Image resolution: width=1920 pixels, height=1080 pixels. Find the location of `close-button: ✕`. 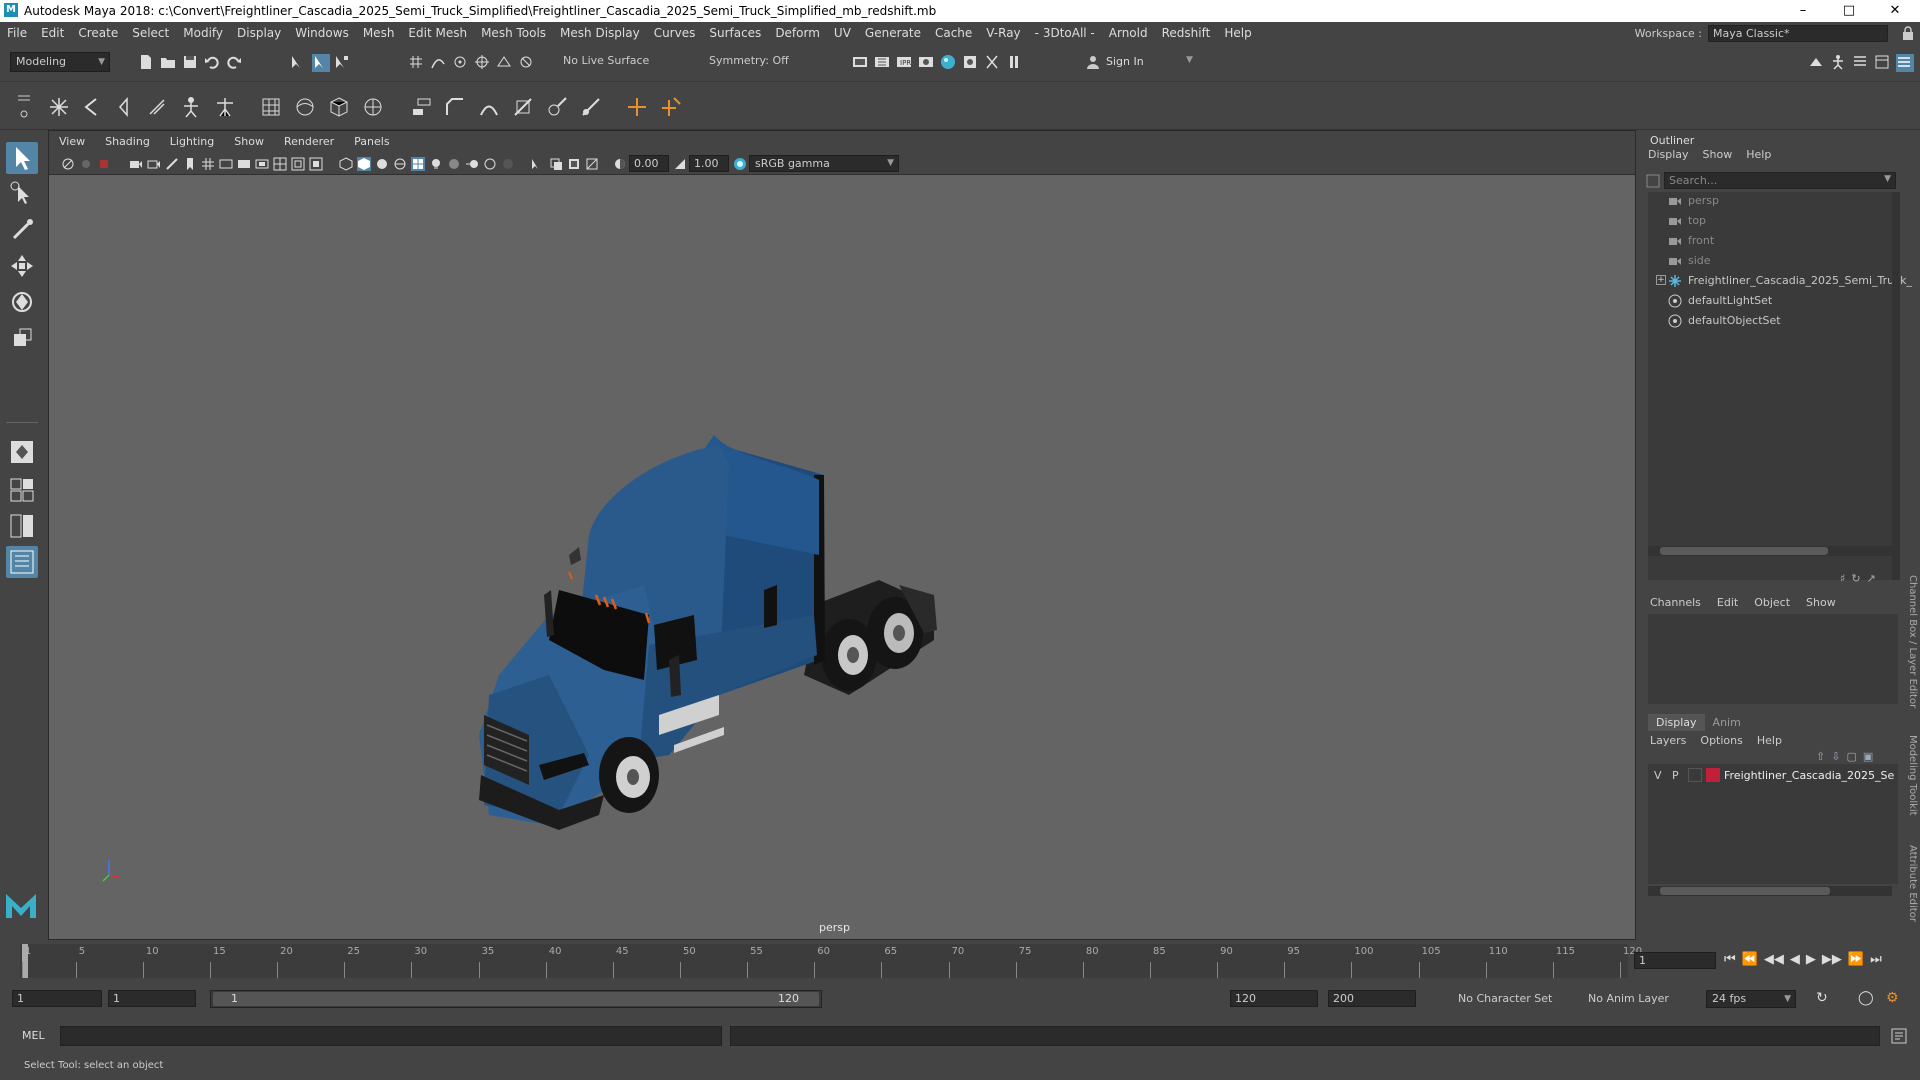

close-button: ✕ is located at coordinates (1895, 11).